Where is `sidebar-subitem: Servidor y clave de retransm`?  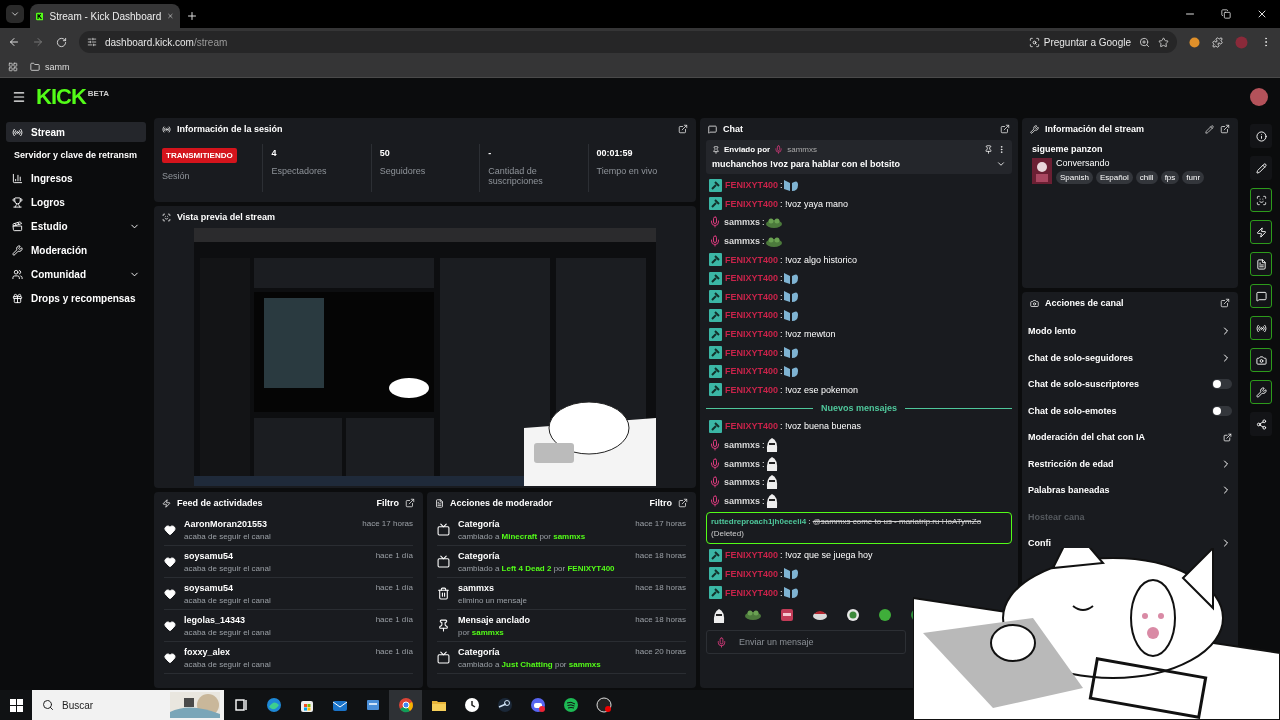
sidebar-subitem: Servidor y clave de retransm is located at coordinates (72, 155).